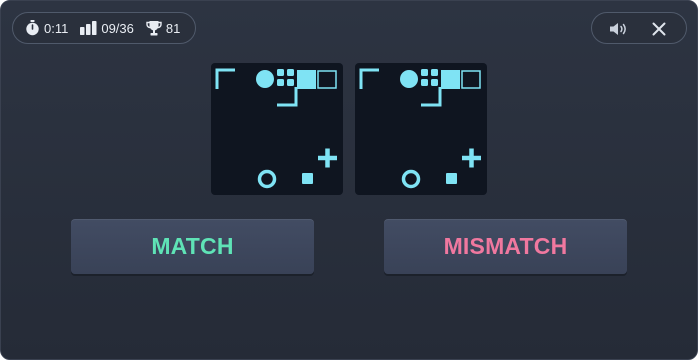  I want to click on left-card, so click(277, 129).